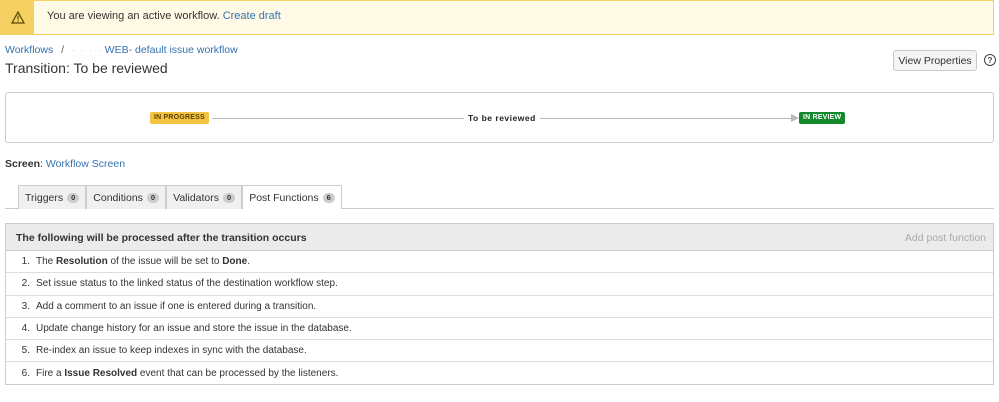  I want to click on screen-info: Screen: Workflow Screen, so click(65, 164).